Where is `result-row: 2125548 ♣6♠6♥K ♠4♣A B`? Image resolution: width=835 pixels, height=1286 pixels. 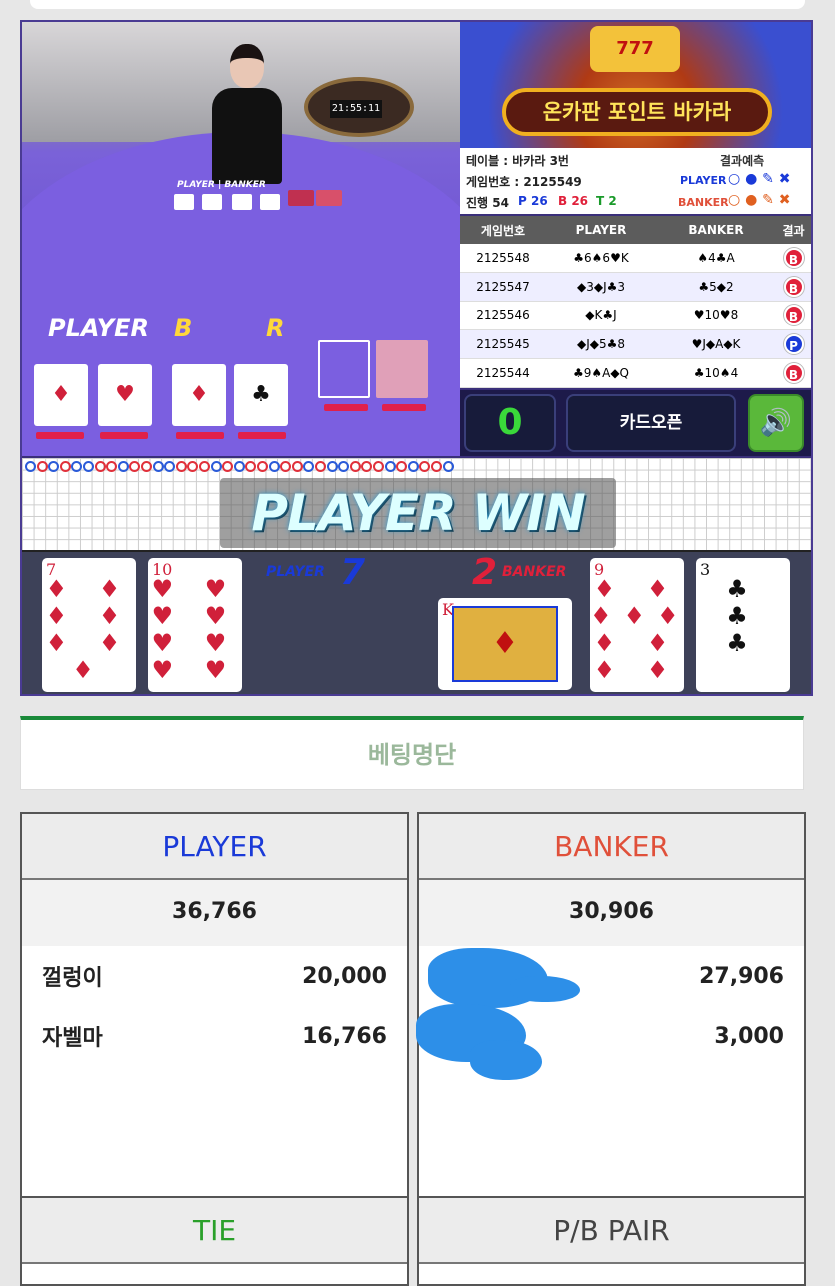
result-row: 2125548 ♣6♠6♥K ♠4♣A B is located at coordinates (635, 258).